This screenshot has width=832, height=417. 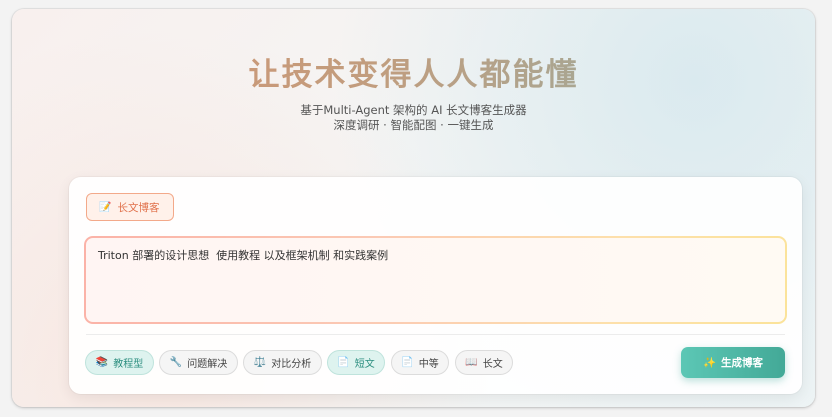 I want to click on hero-title: 让技术变得人人都能懂, so click(x=413, y=75).